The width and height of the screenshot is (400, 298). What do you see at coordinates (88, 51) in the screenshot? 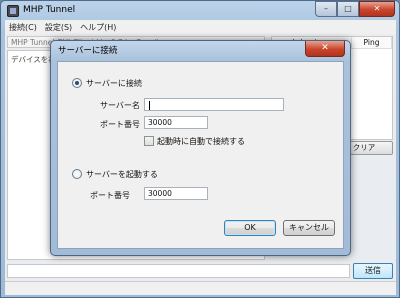
I see `dialog-title: サーバーに接続` at bounding box center [88, 51].